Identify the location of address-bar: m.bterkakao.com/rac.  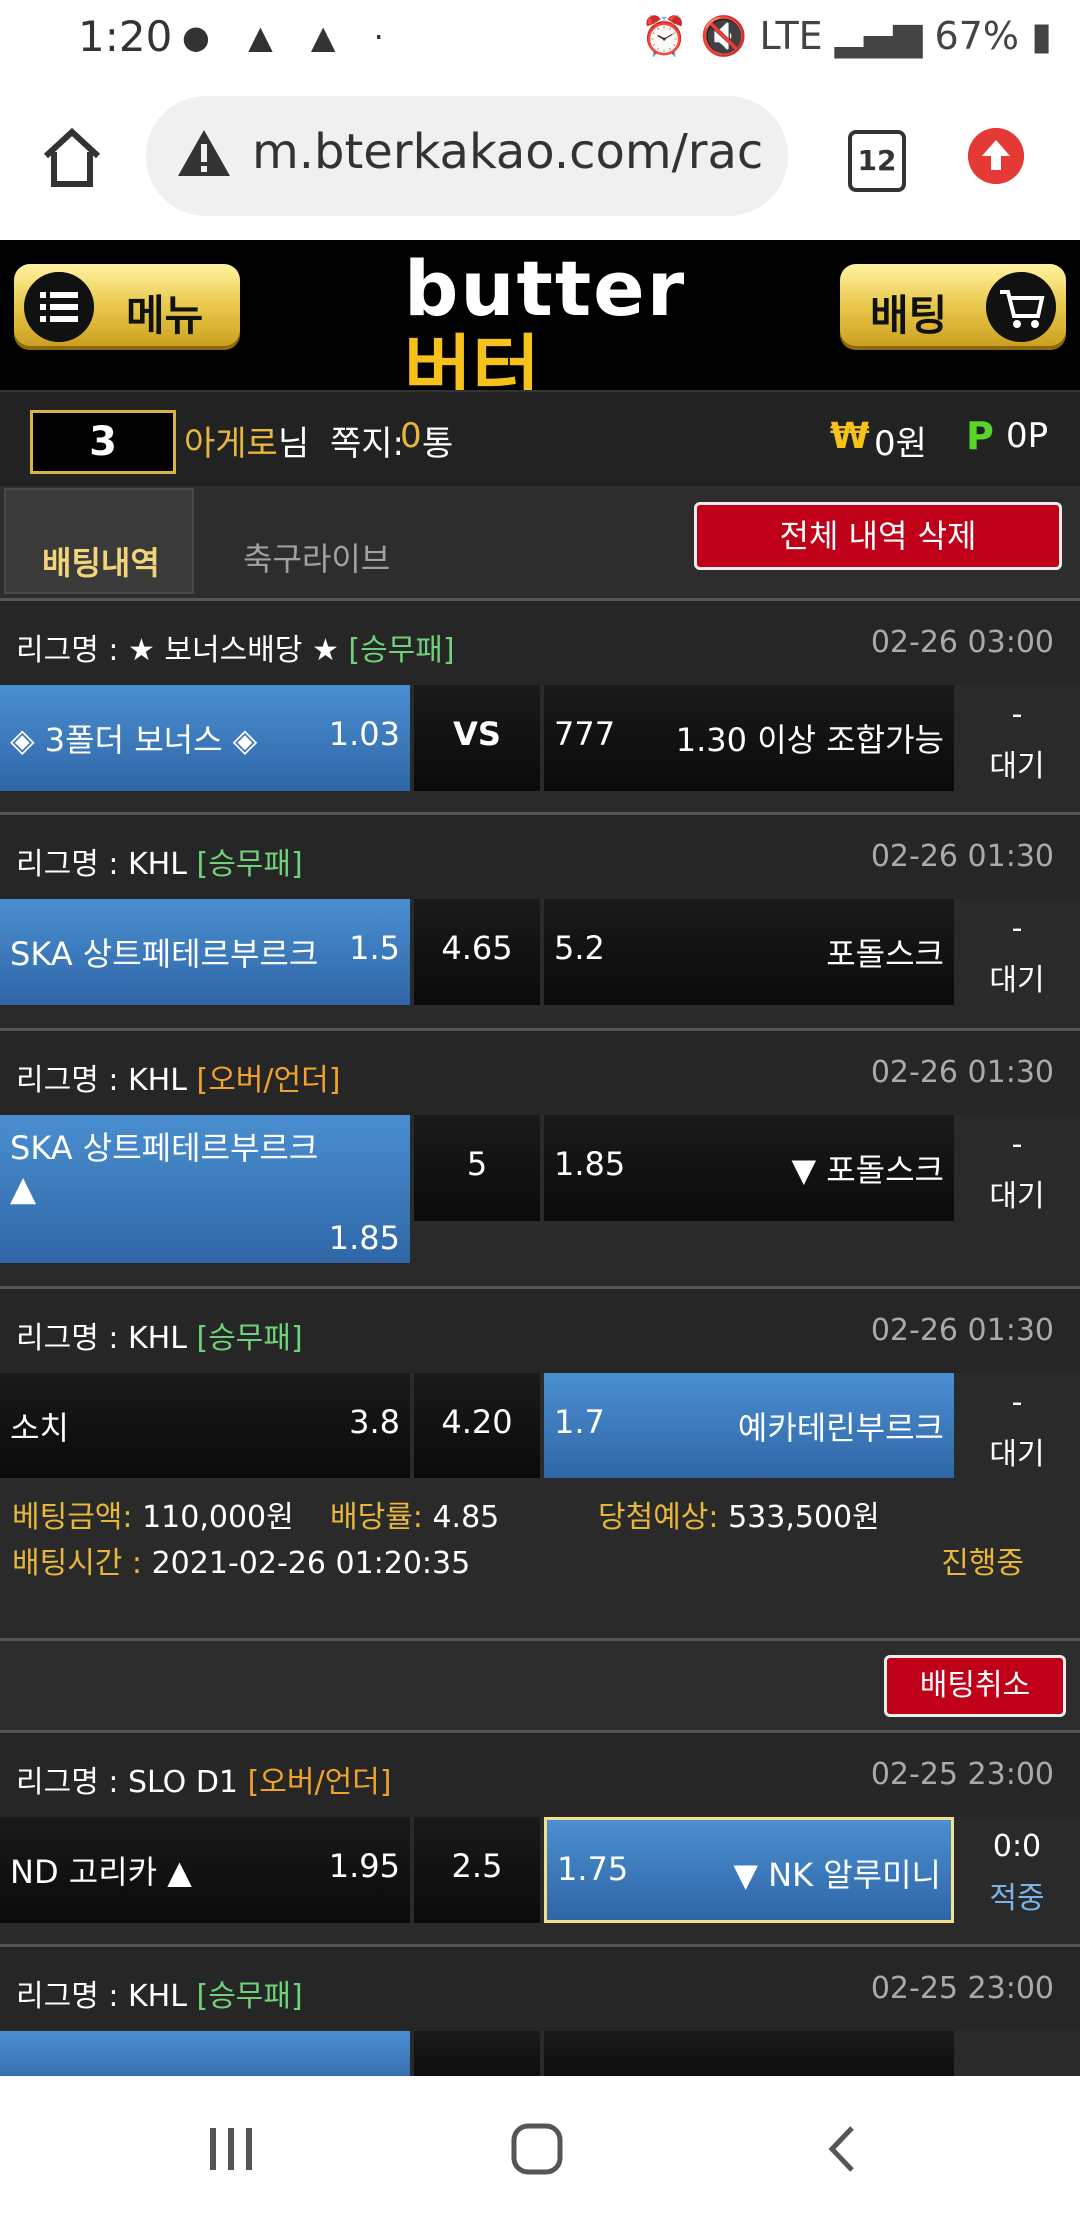
(467, 156).